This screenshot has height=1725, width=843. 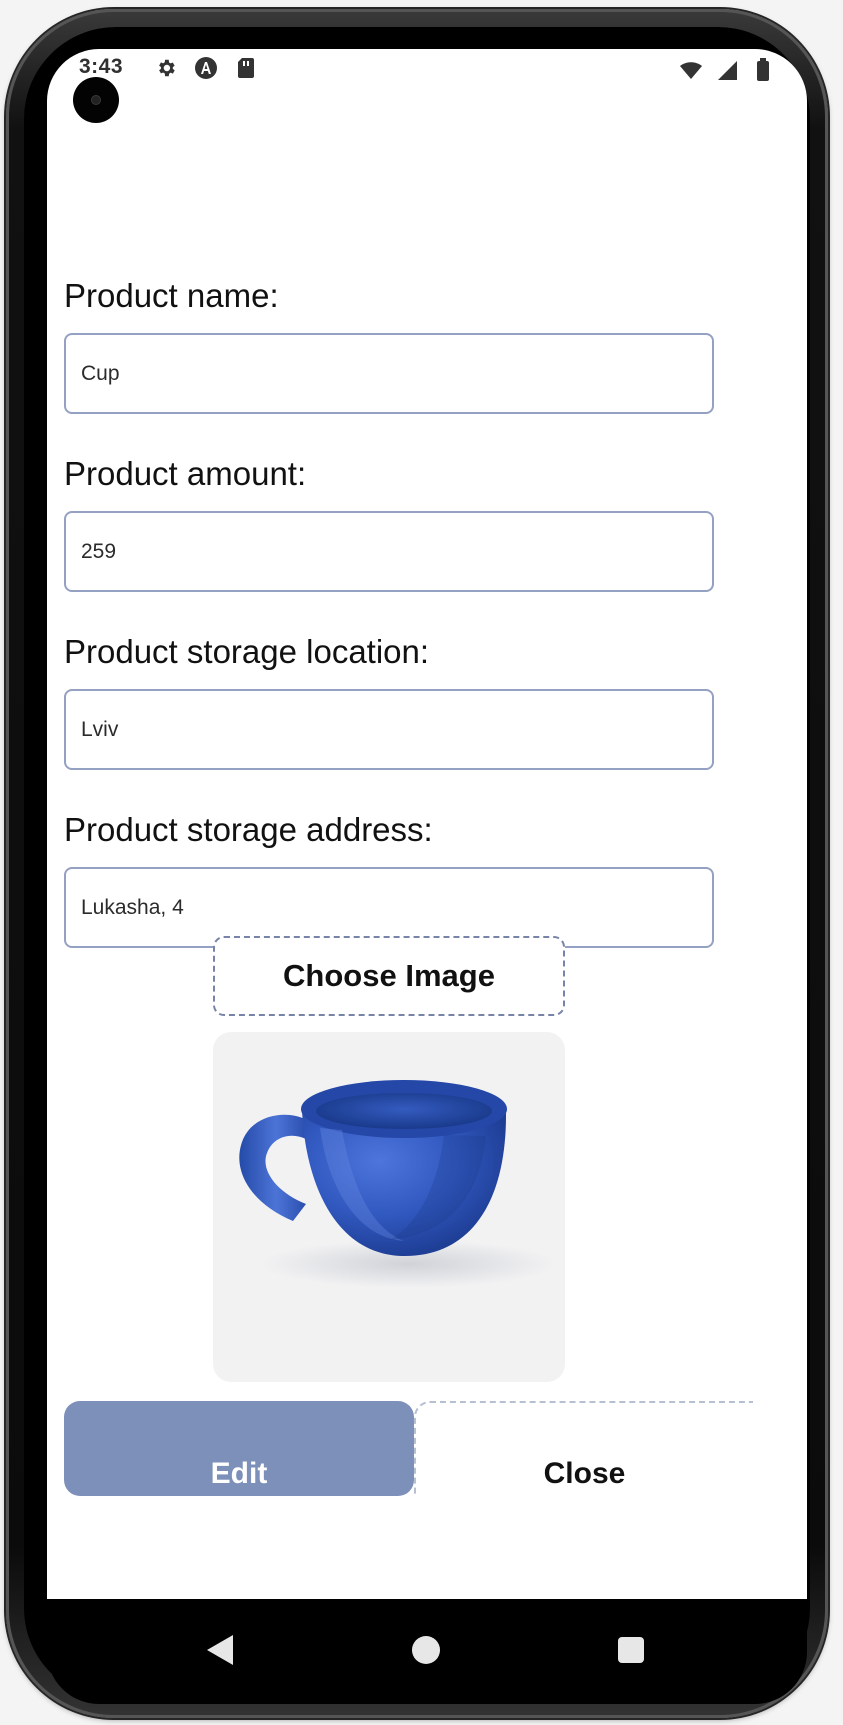 I want to click on product-name-input, so click(x=389, y=373).